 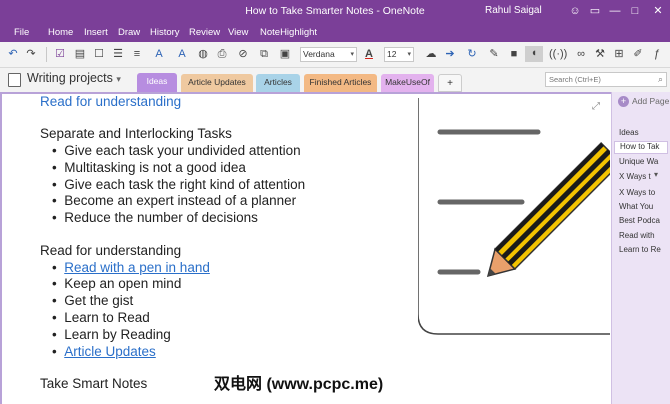 What do you see at coordinates (643, 161) in the screenshot?
I see `page-item: Unique Wa` at bounding box center [643, 161].